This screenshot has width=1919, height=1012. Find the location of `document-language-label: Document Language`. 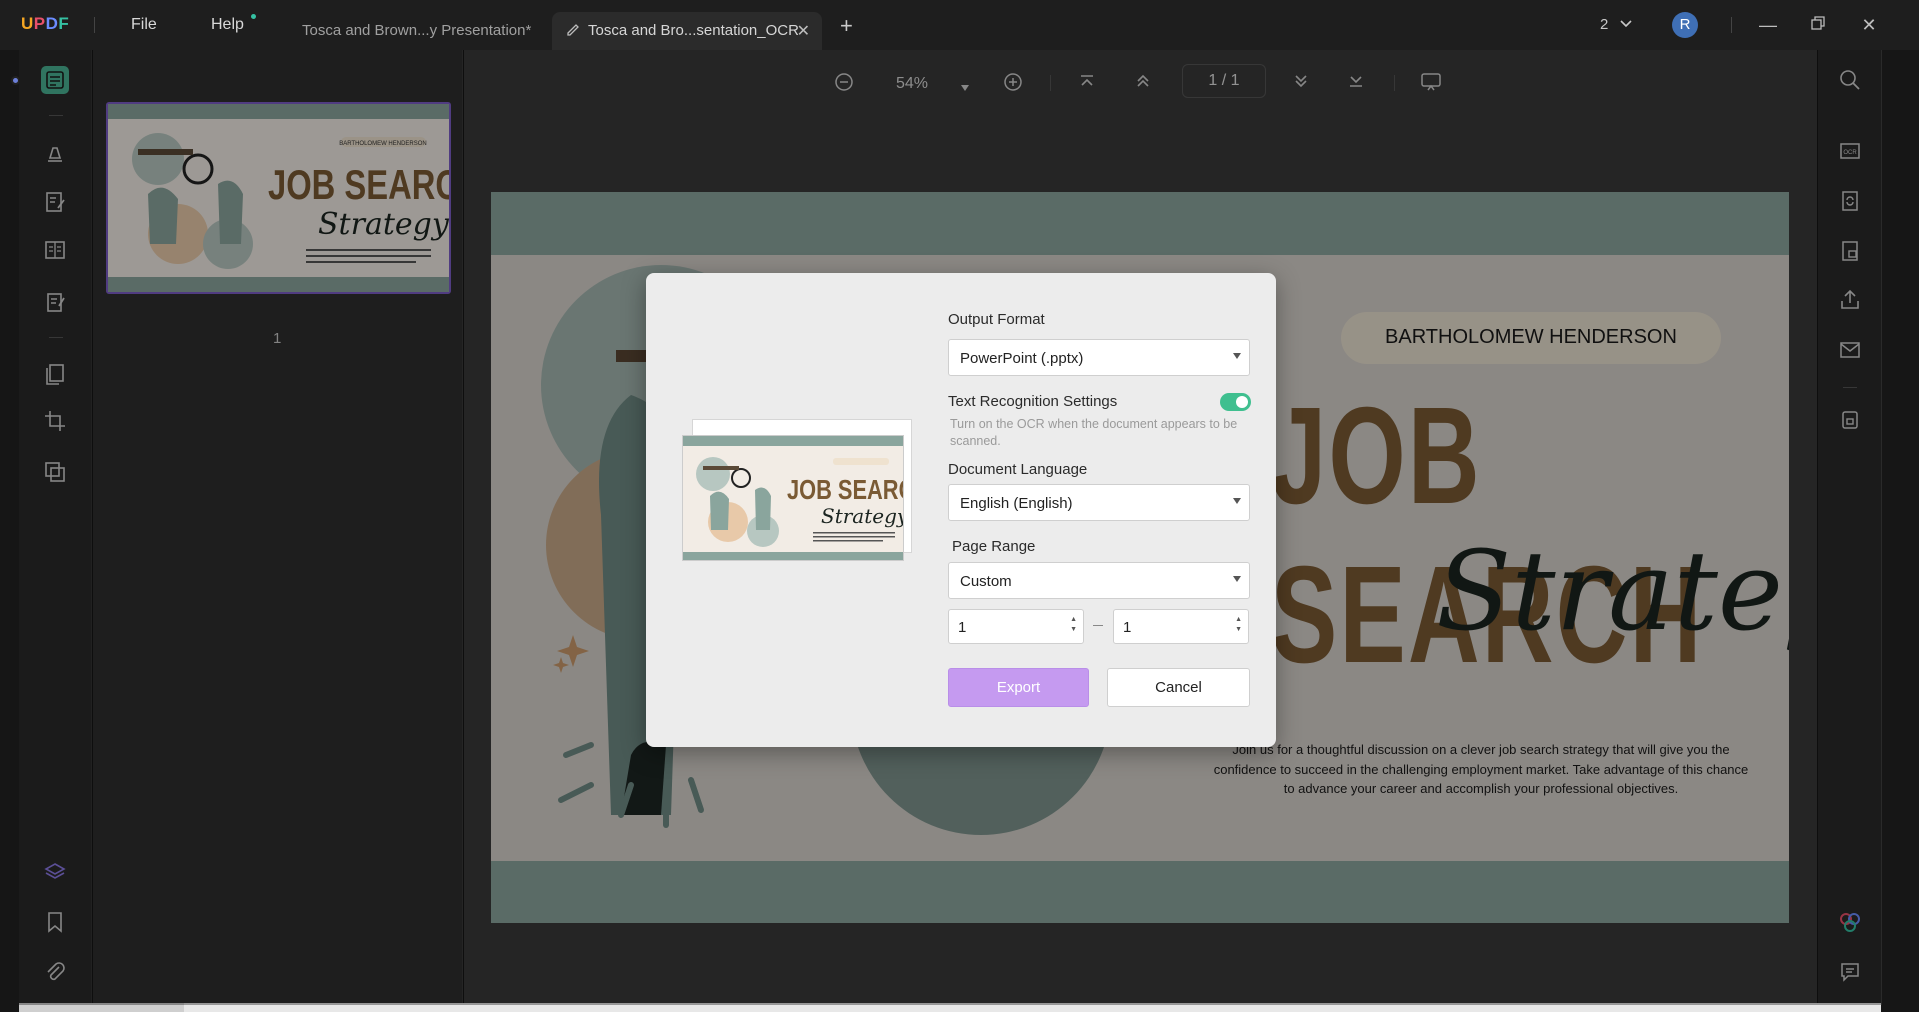

document-language-label: Document Language is located at coordinates (1018, 469).